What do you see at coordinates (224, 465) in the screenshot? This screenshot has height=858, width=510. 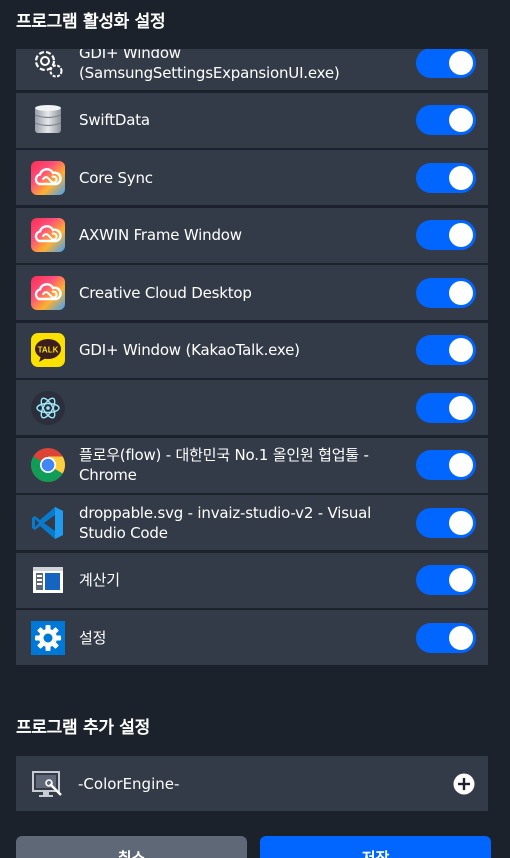 I see `program-name: 플로우(flow) - 대한민국 No.1 올인원 협업툴 - Chrome` at bounding box center [224, 465].